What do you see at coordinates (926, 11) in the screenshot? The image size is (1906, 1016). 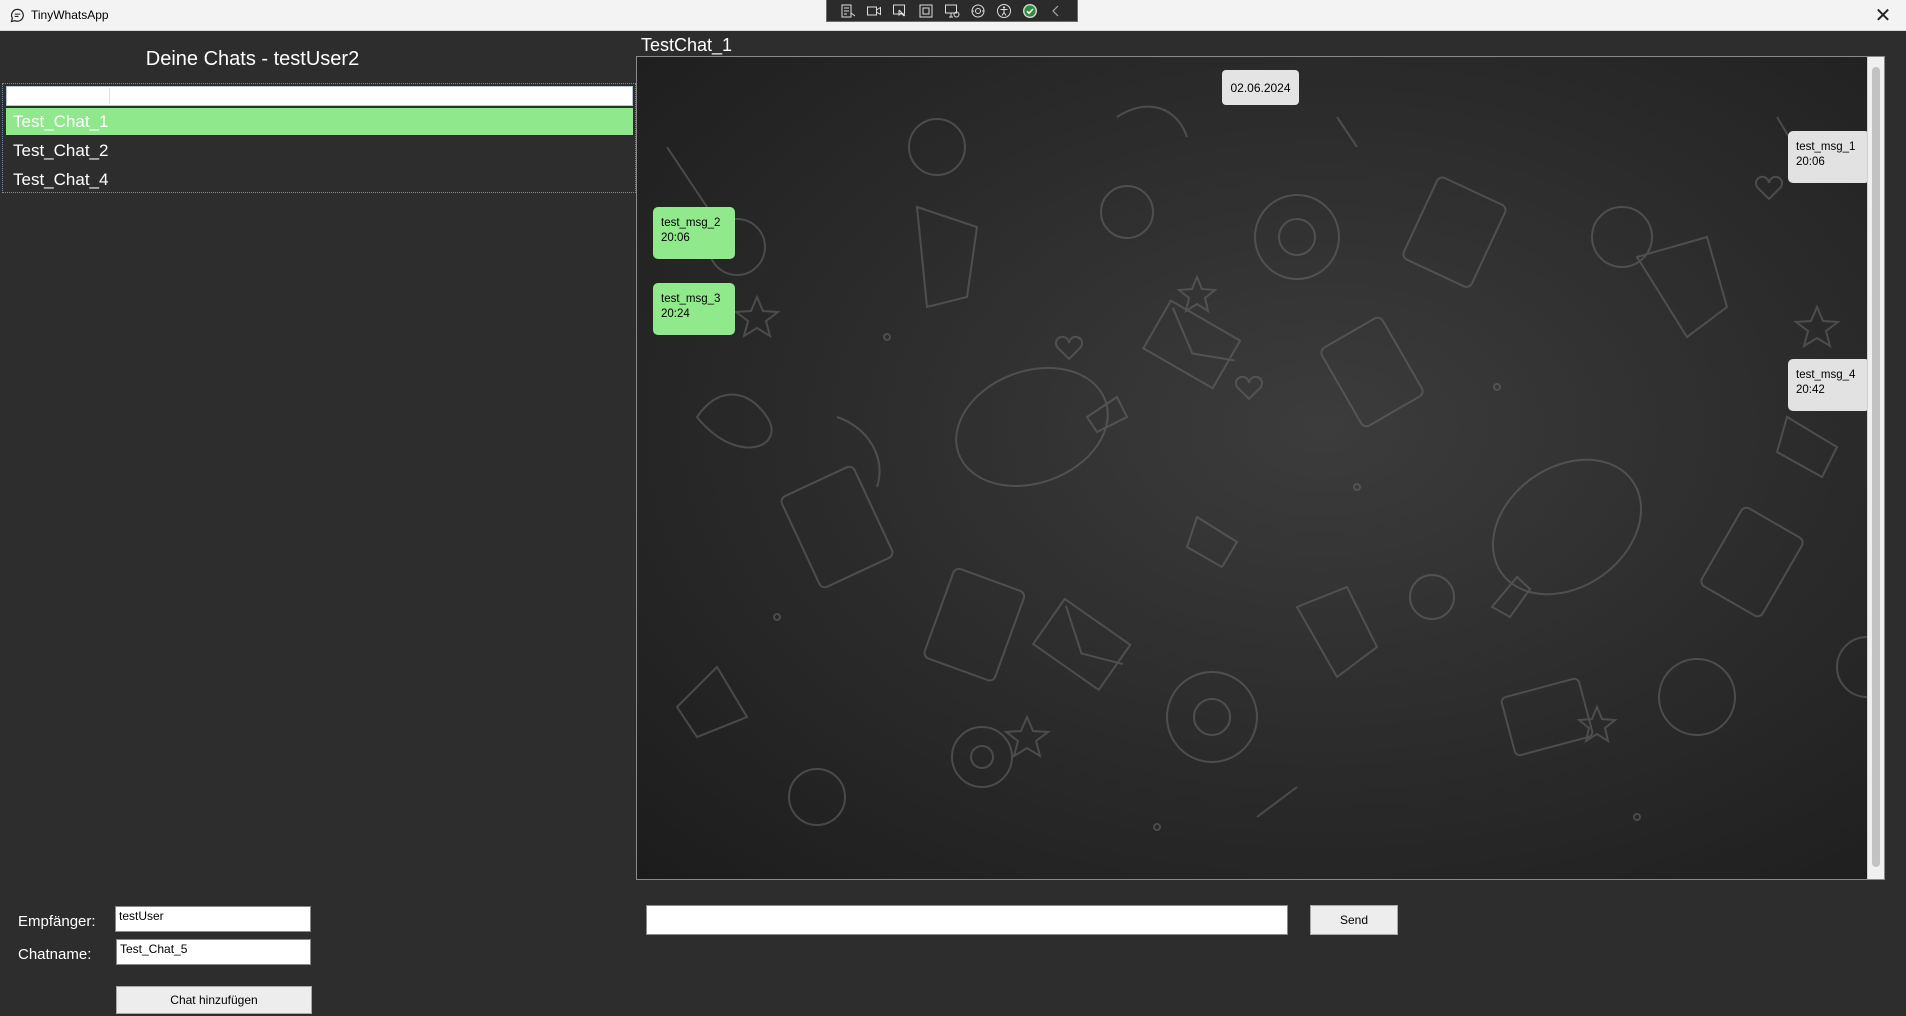 I see `display-layout-adorners-icon` at bounding box center [926, 11].